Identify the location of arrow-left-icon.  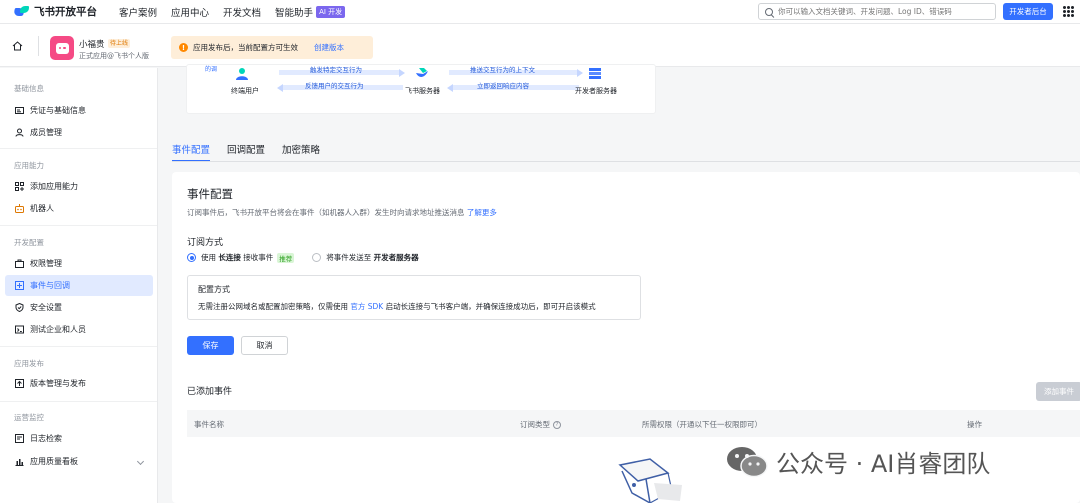
(280, 87).